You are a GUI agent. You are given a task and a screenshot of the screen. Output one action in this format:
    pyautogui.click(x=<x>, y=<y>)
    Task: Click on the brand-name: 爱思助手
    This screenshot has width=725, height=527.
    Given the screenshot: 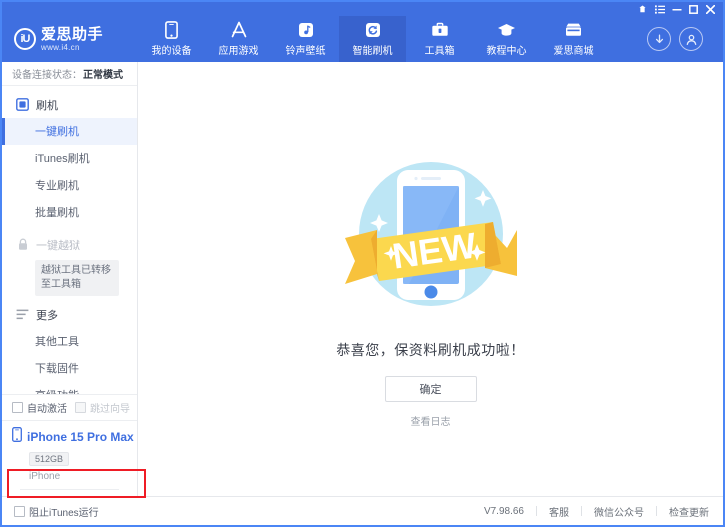 What is the action you would take?
    pyautogui.click(x=72, y=34)
    